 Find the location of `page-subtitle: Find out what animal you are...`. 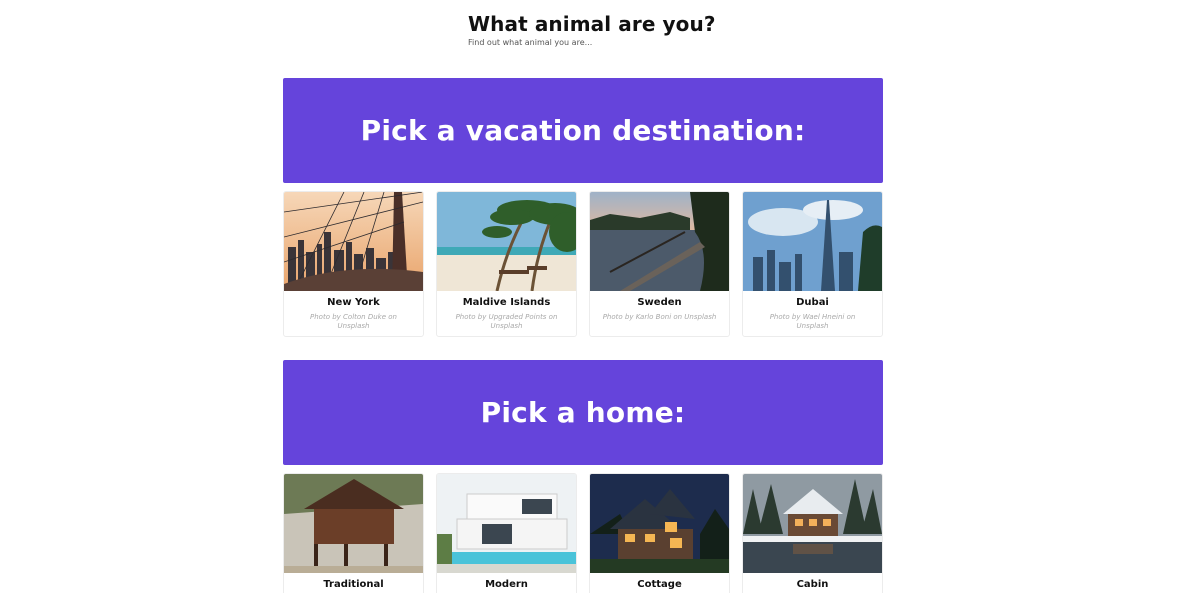

page-subtitle: Find out what animal you are... is located at coordinates (530, 42).